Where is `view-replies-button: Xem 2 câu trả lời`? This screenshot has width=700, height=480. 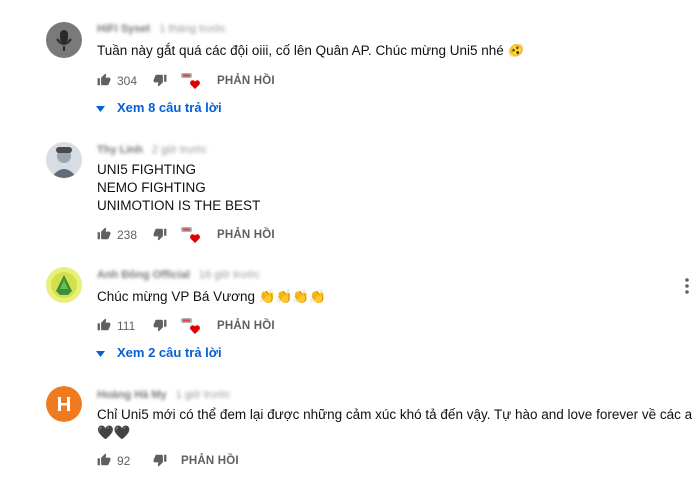 view-replies-button: Xem 2 câu trả lời is located at coordinates (159, 352).